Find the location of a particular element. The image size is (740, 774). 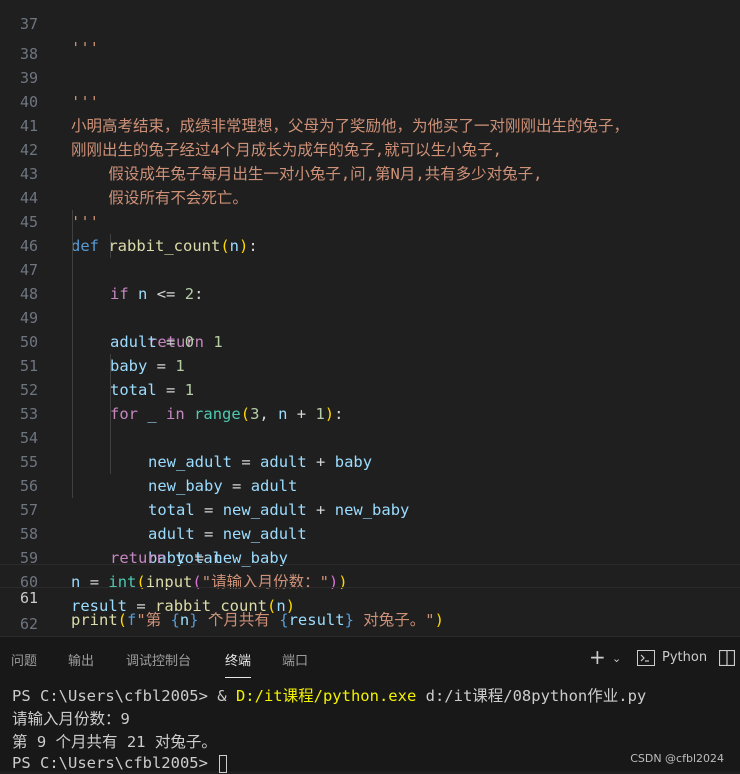

code-line: 46 if n <= 2: is located at coordinates (370, 256).